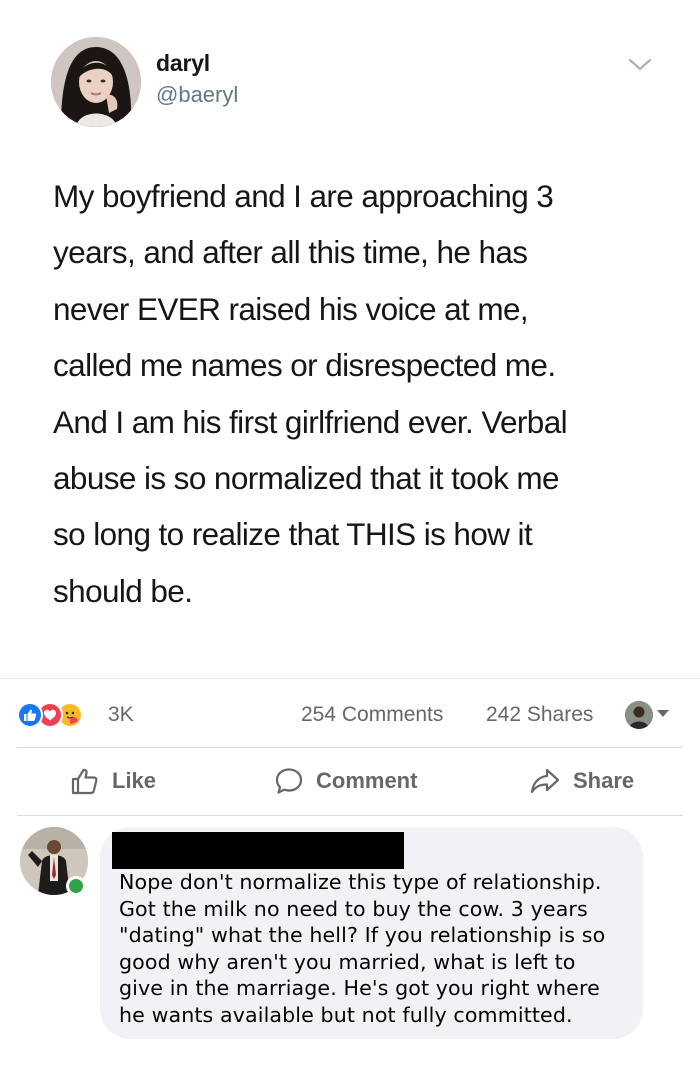  I want to click on thumbs-up-icon, so click(84, 781).